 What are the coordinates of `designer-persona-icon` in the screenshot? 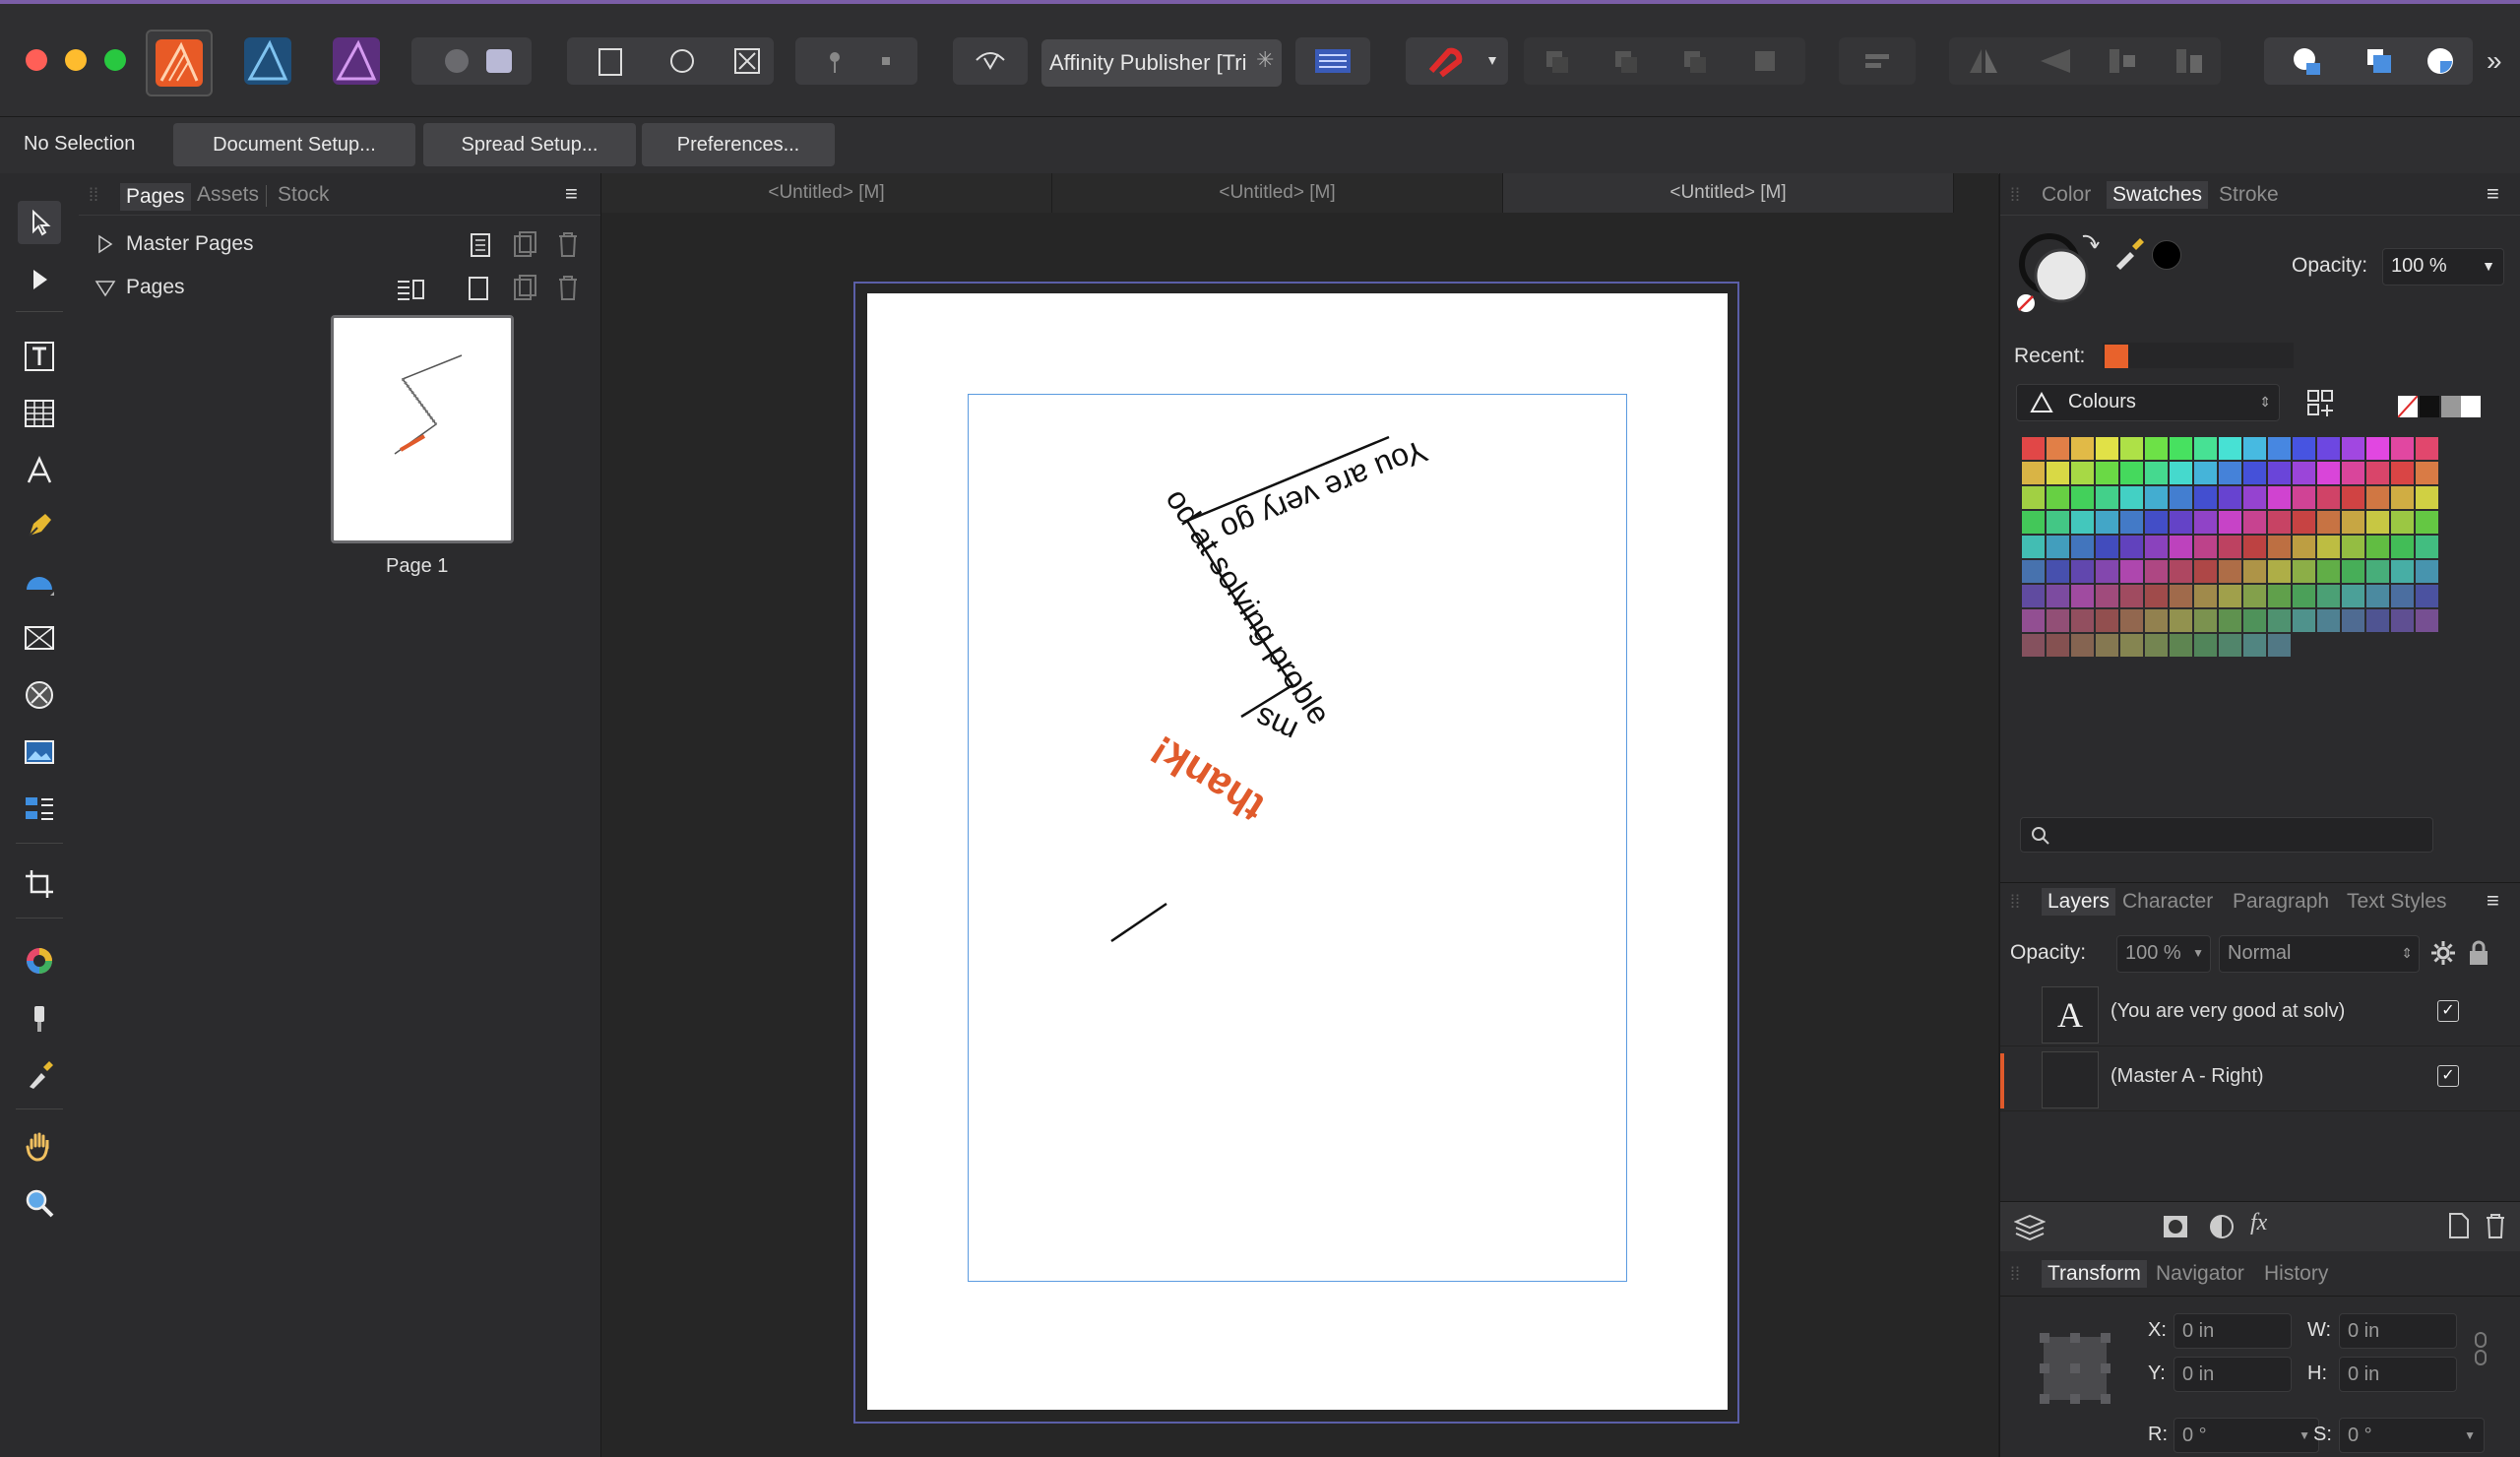 It's located at (267, 61).